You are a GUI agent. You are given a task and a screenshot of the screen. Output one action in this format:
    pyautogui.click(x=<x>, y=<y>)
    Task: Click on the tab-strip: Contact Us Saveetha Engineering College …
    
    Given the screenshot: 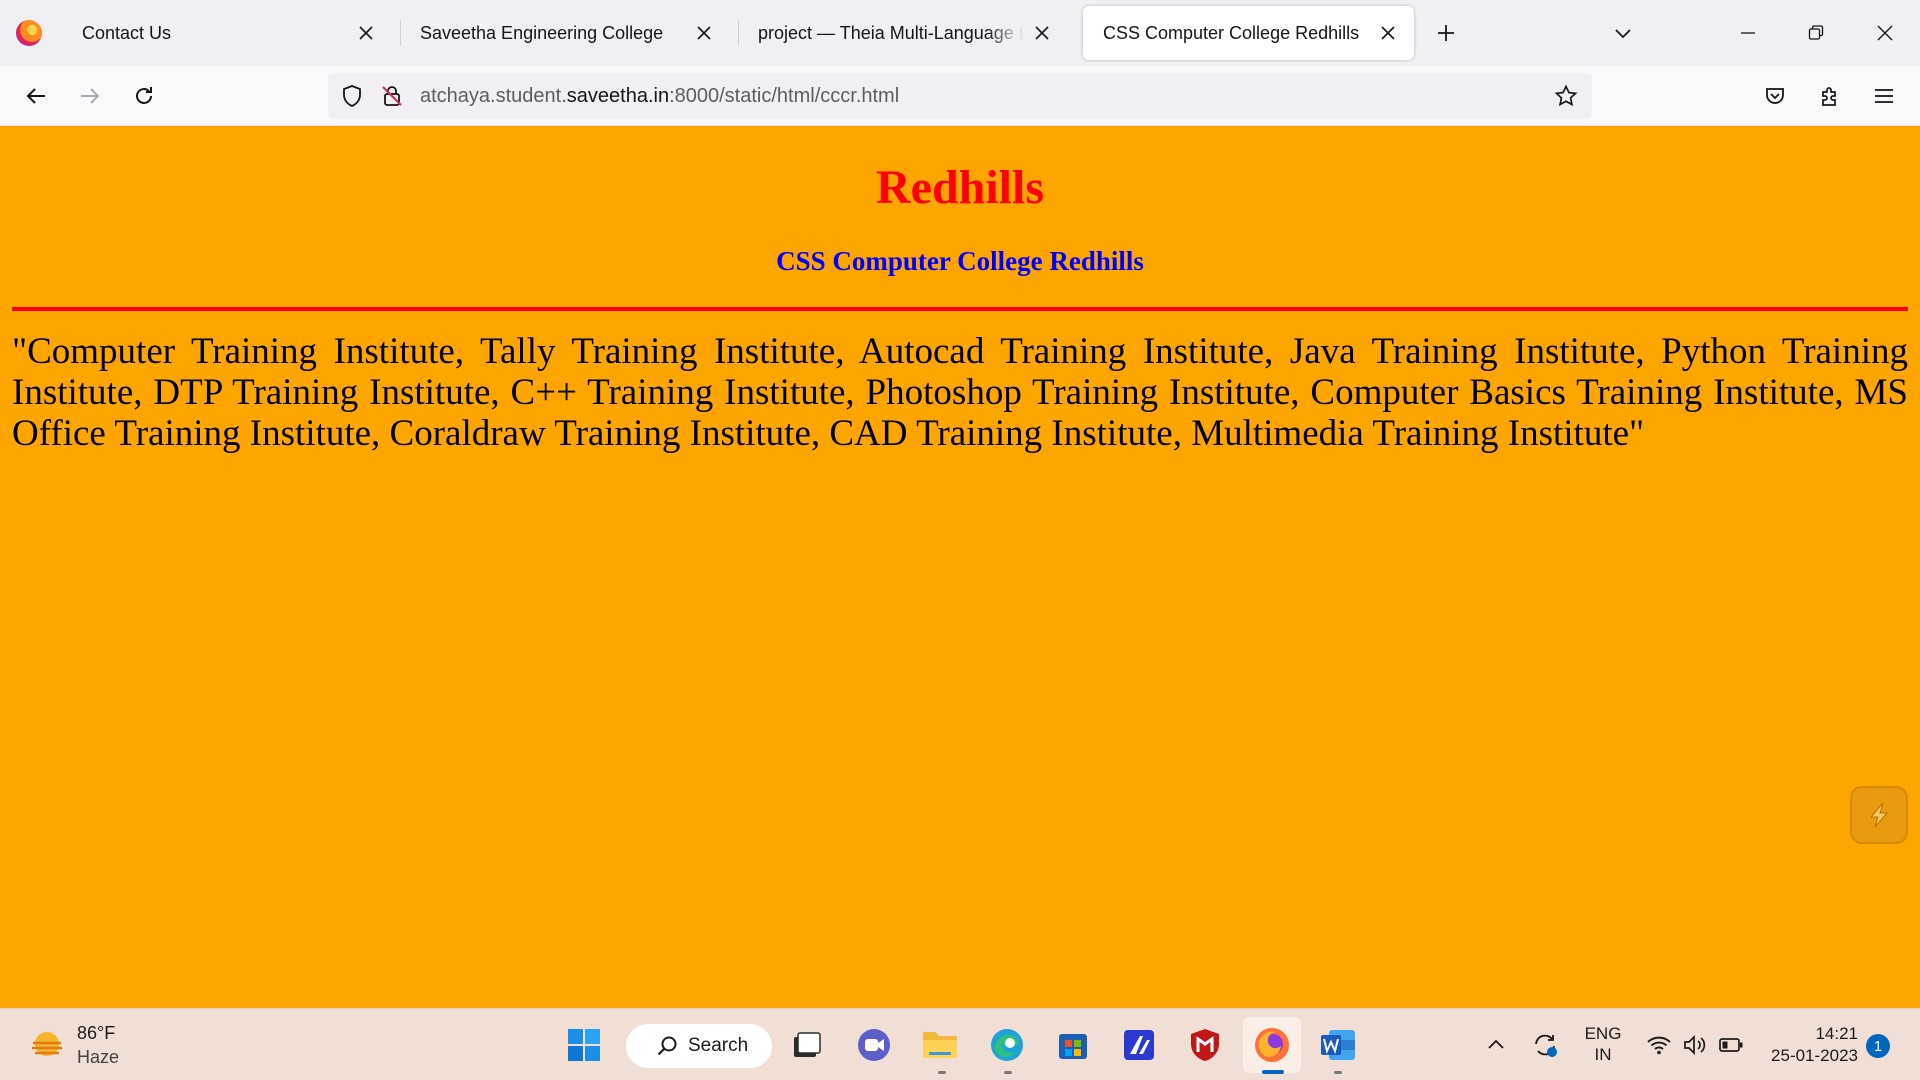 What is the action you would take?
    pyautogui.click(x=960, y=33)
    